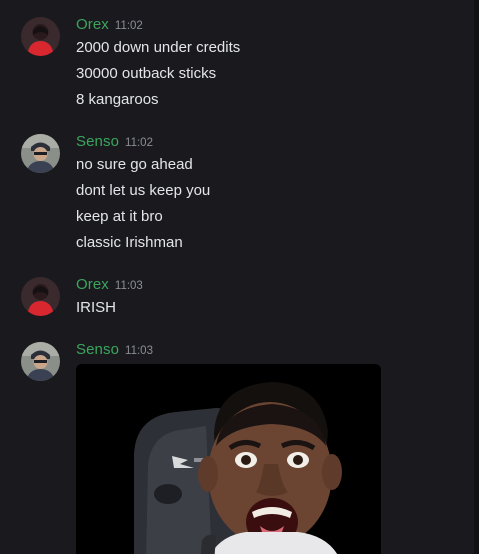 The height and width of the screenshot is (554, 479). Describe the element at coordinates (129, 242) in the screenshot. I see `message-text: classic Irishman` at that location.